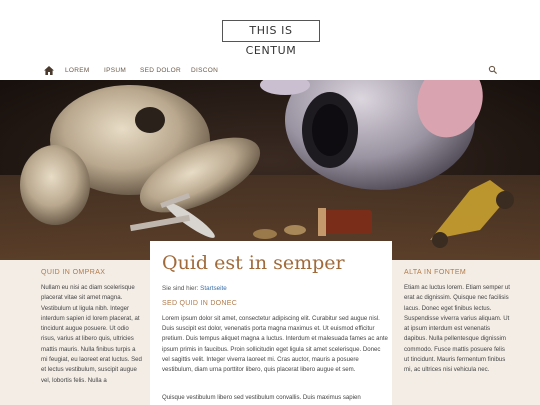 This screenshot has height=405, width=540. I want to click on breadcrumb: Sie sind hier: Startseite, so click(194, 288).